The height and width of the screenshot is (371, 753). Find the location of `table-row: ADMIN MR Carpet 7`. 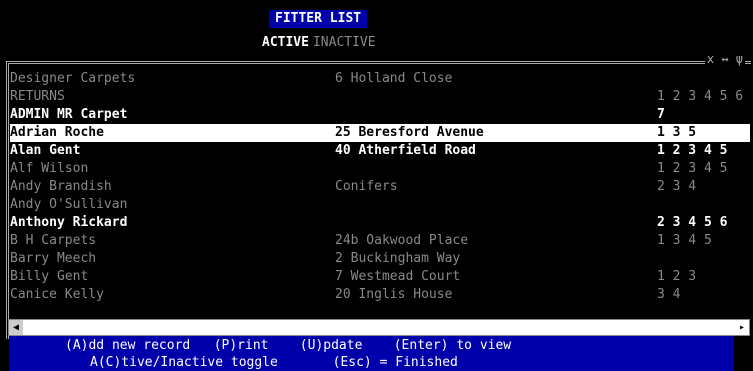

table-row: ADMIN MR Carpet 7 is located at coordinates (380, 115).